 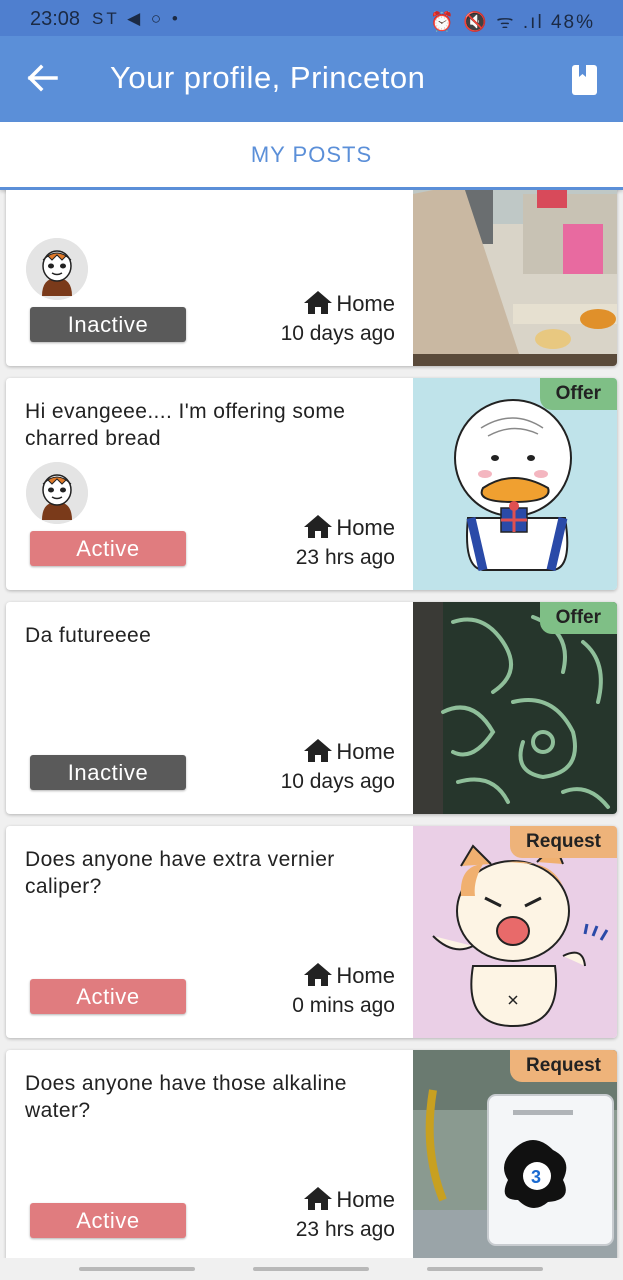 I want to click on system-indicators: ⏰ 🔇 ᯤ .ıl 48%, so click(x=512, y=22).